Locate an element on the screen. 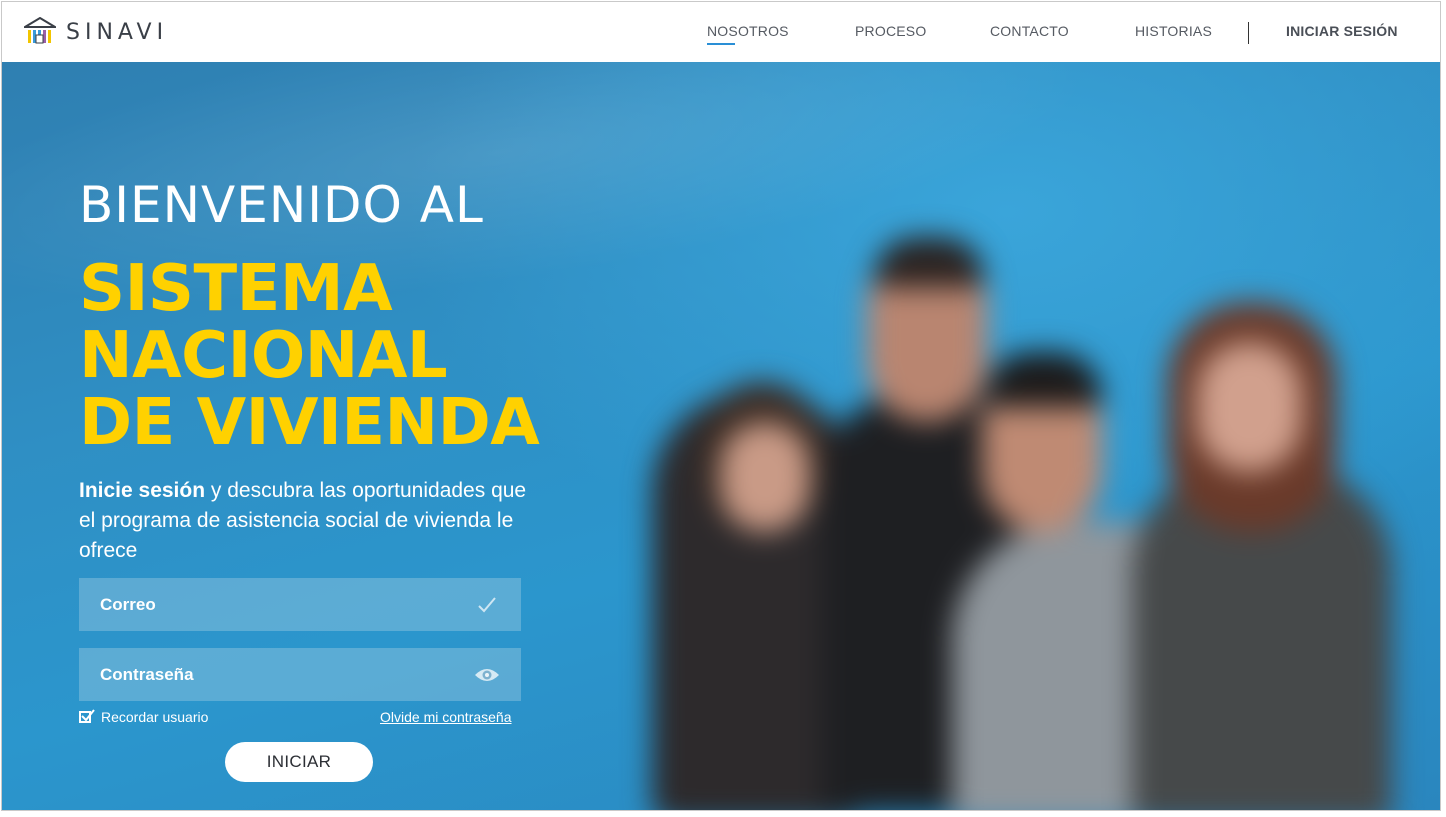  remember-me-checkbox: Recordar usuario is located at coordinates (143, 717).